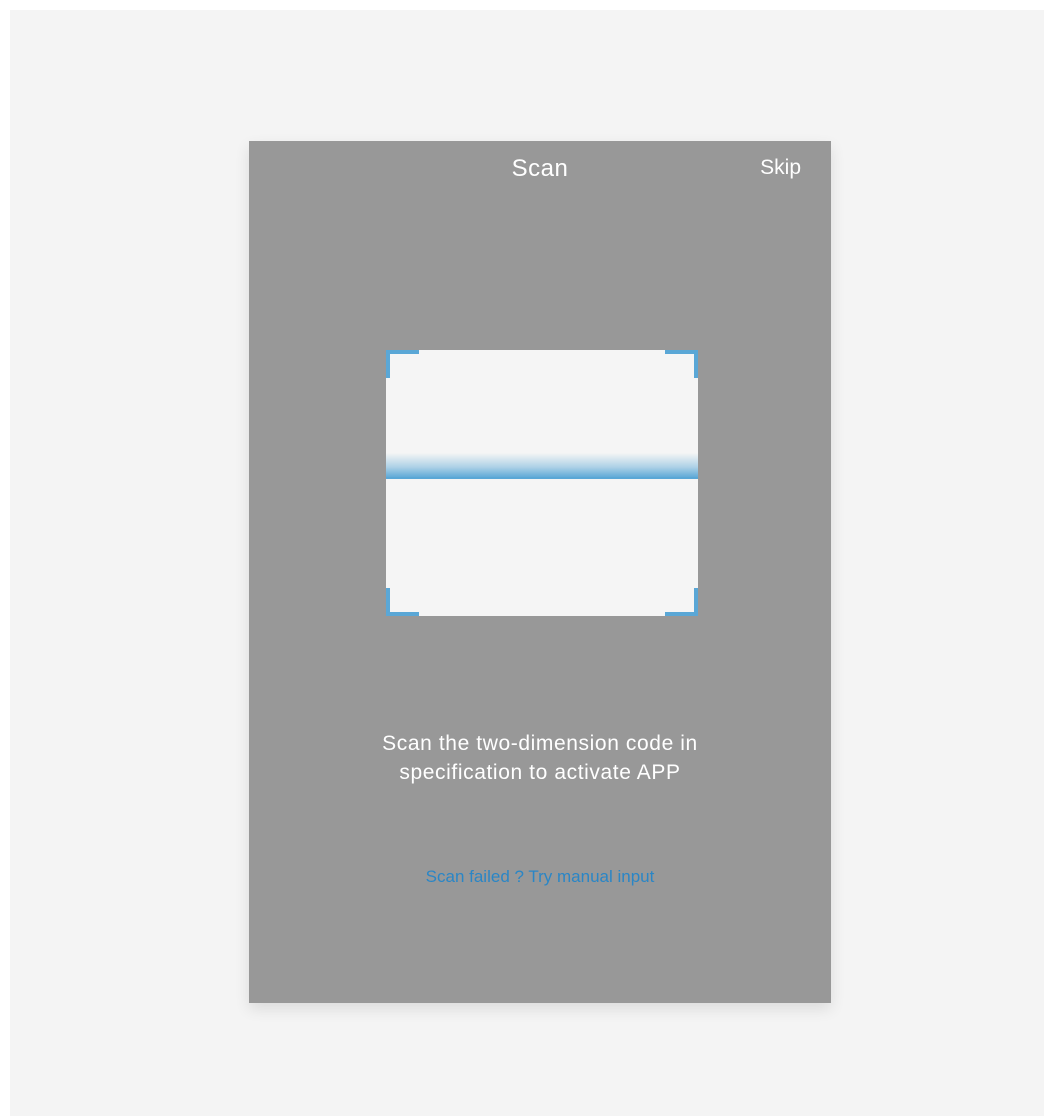  I want to click on page-title: Scan, so click(540, 168).